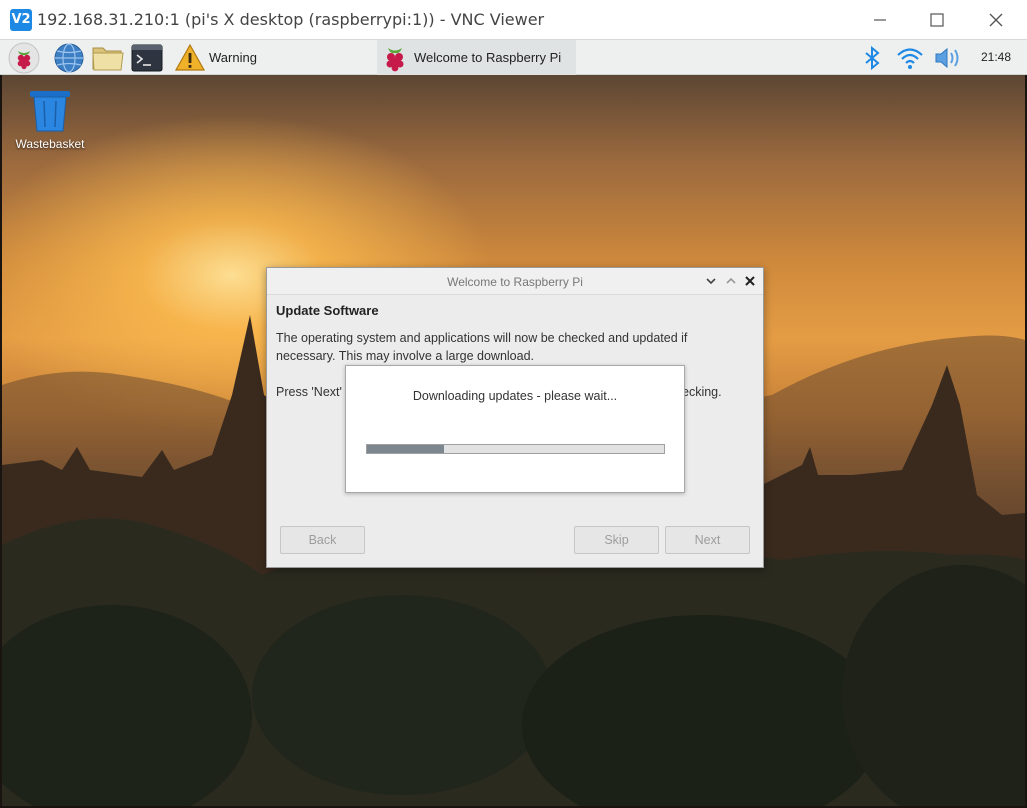 The image size is (1027, 808). I want to click on wifi-icon, so click(910, 58).